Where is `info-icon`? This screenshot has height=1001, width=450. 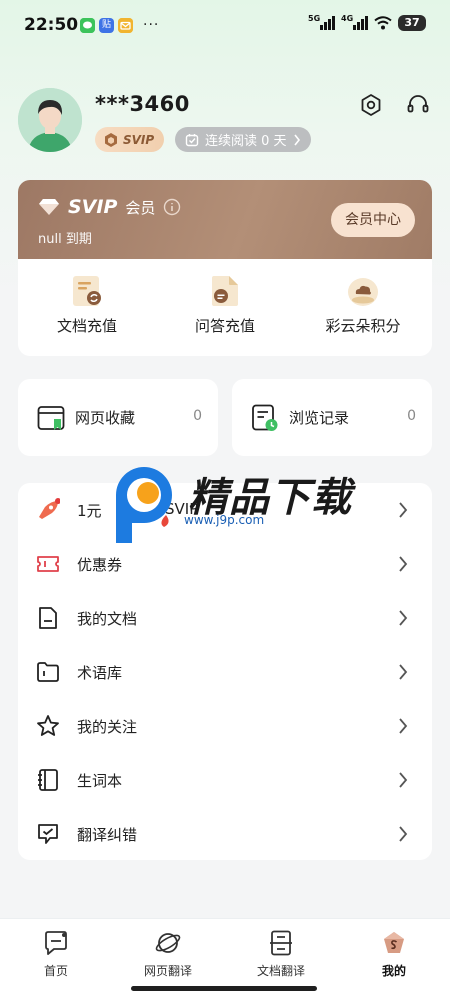 info-icon is located at coordinates (172, 207).